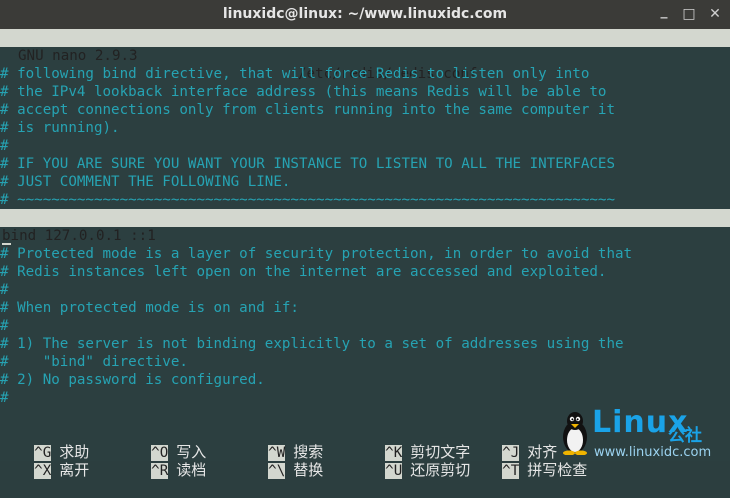 Image resolution: width=730 pixels, height=498 pixels. I want to click on editor-line: # JUST COMMENT THE FOLLOWING LINE., so click(145, 182).